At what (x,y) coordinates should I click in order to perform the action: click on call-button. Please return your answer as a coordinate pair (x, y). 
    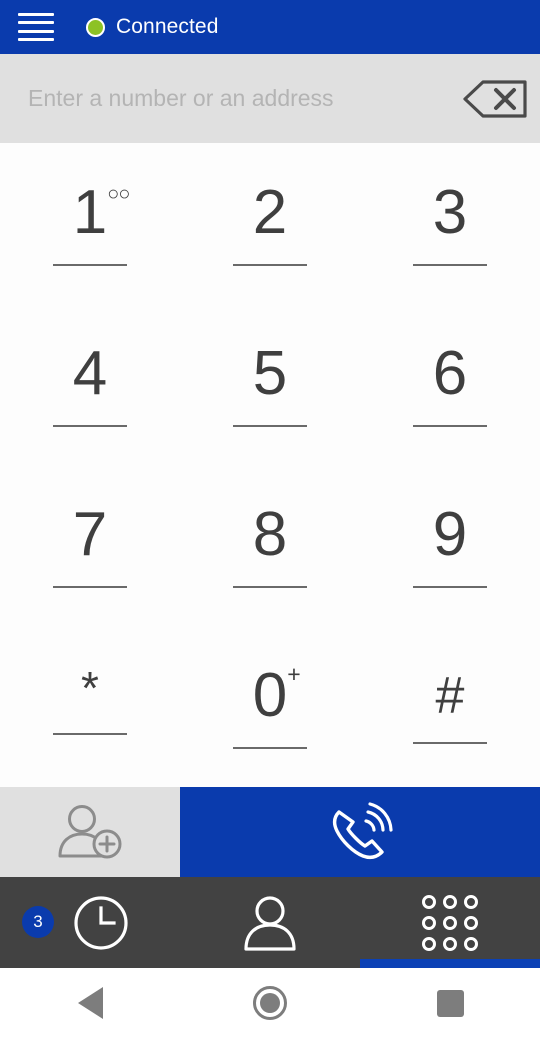
    Looking at the image, I should click on (360, 832).